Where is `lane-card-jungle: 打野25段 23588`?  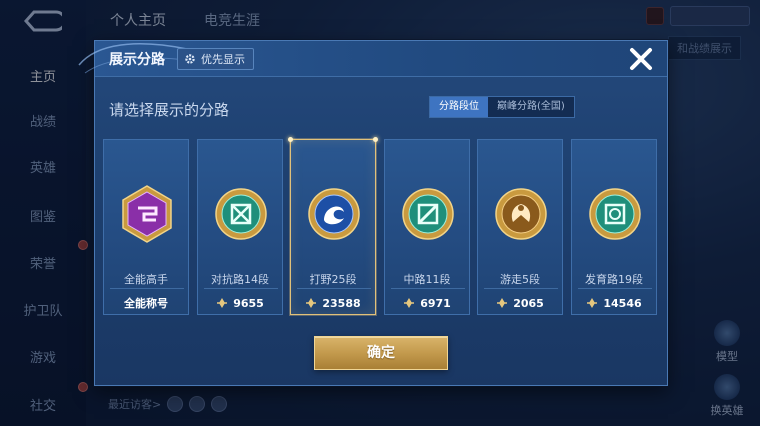 lane-card-jungle: 打野25段 23588 is located at coordinates (333, 226).